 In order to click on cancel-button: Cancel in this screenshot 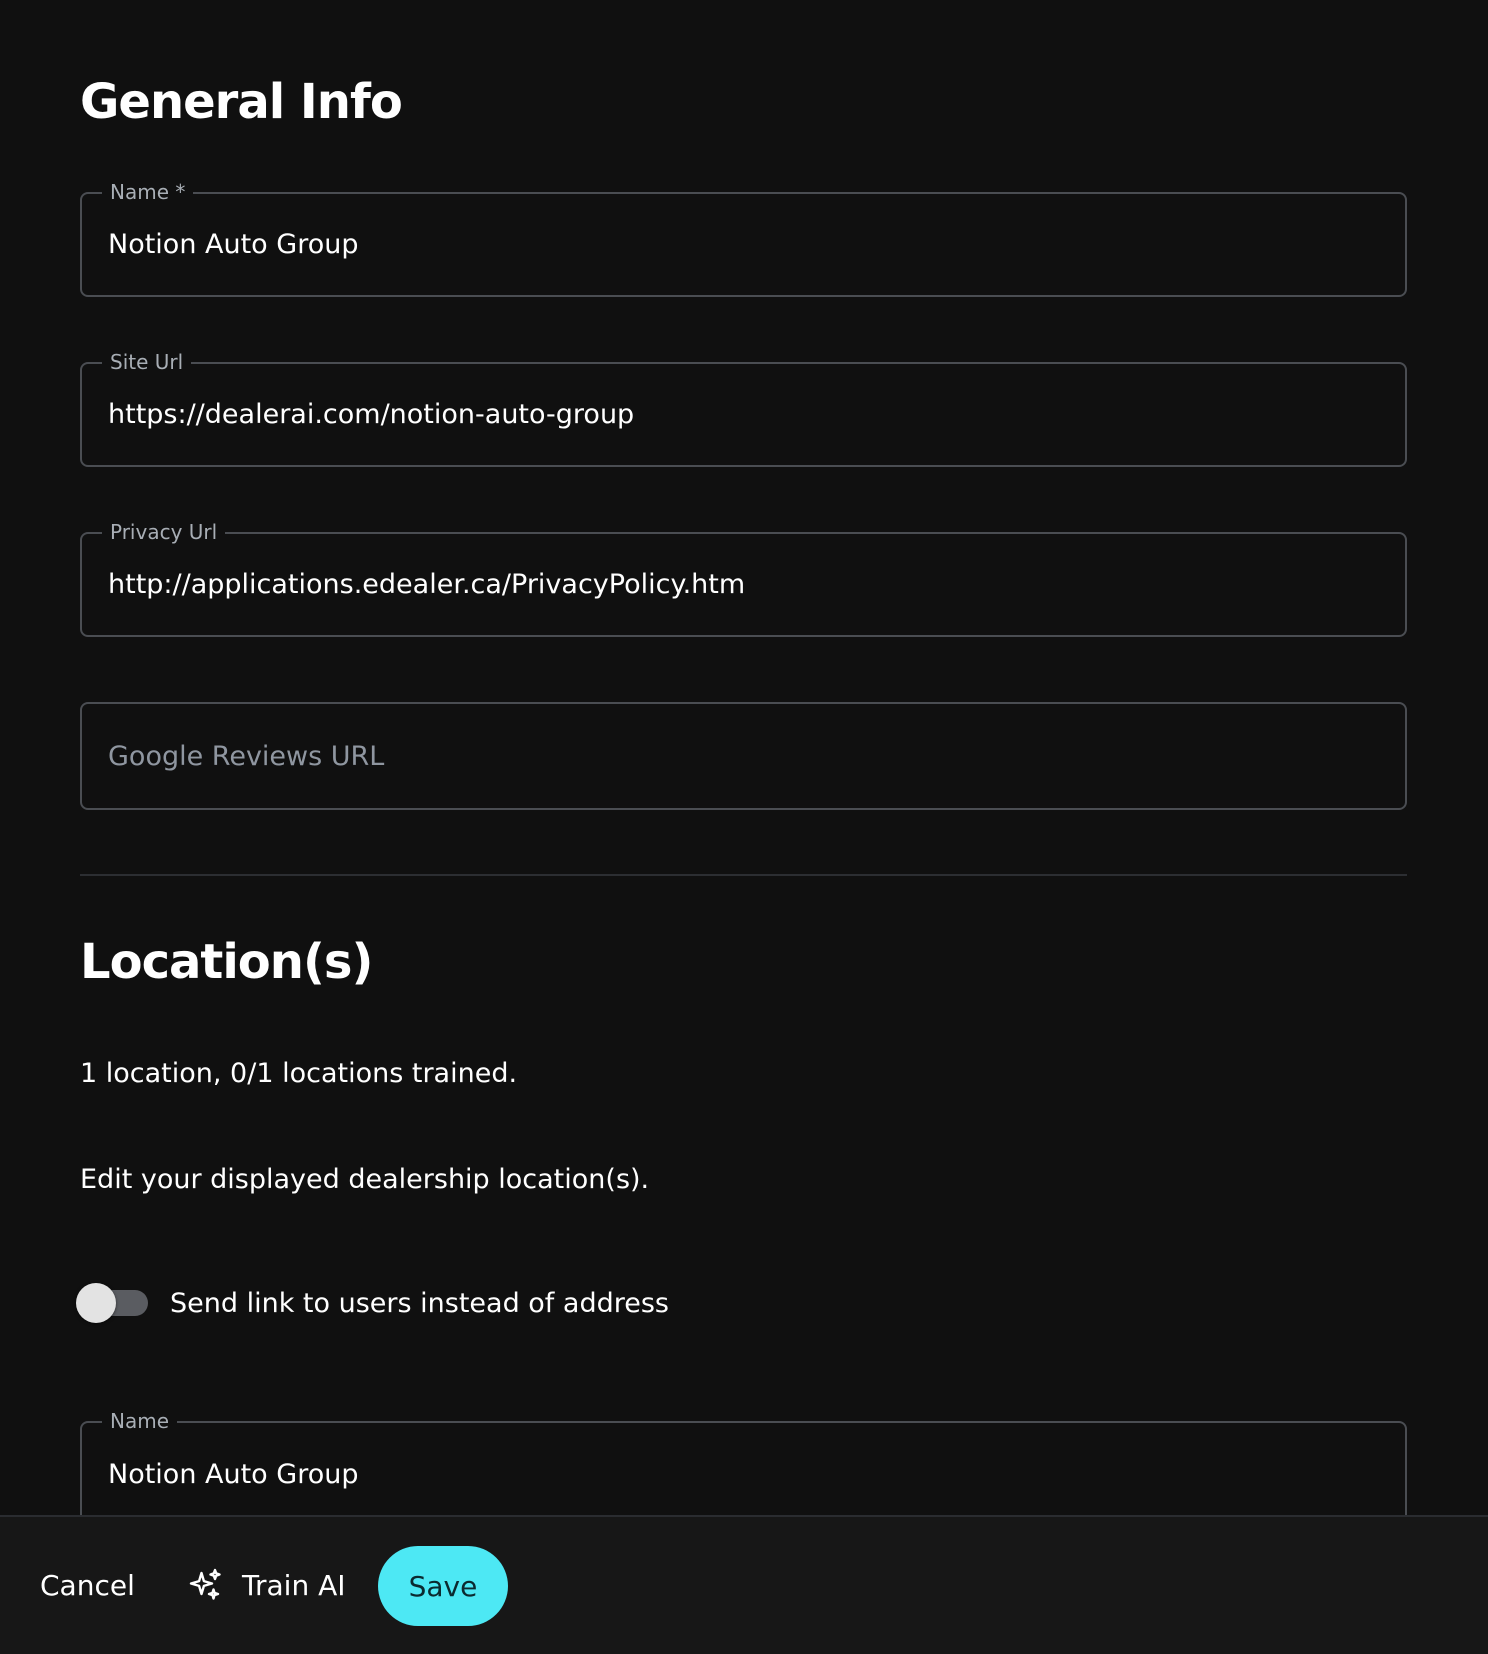, I will do `click(87, 1585)`.